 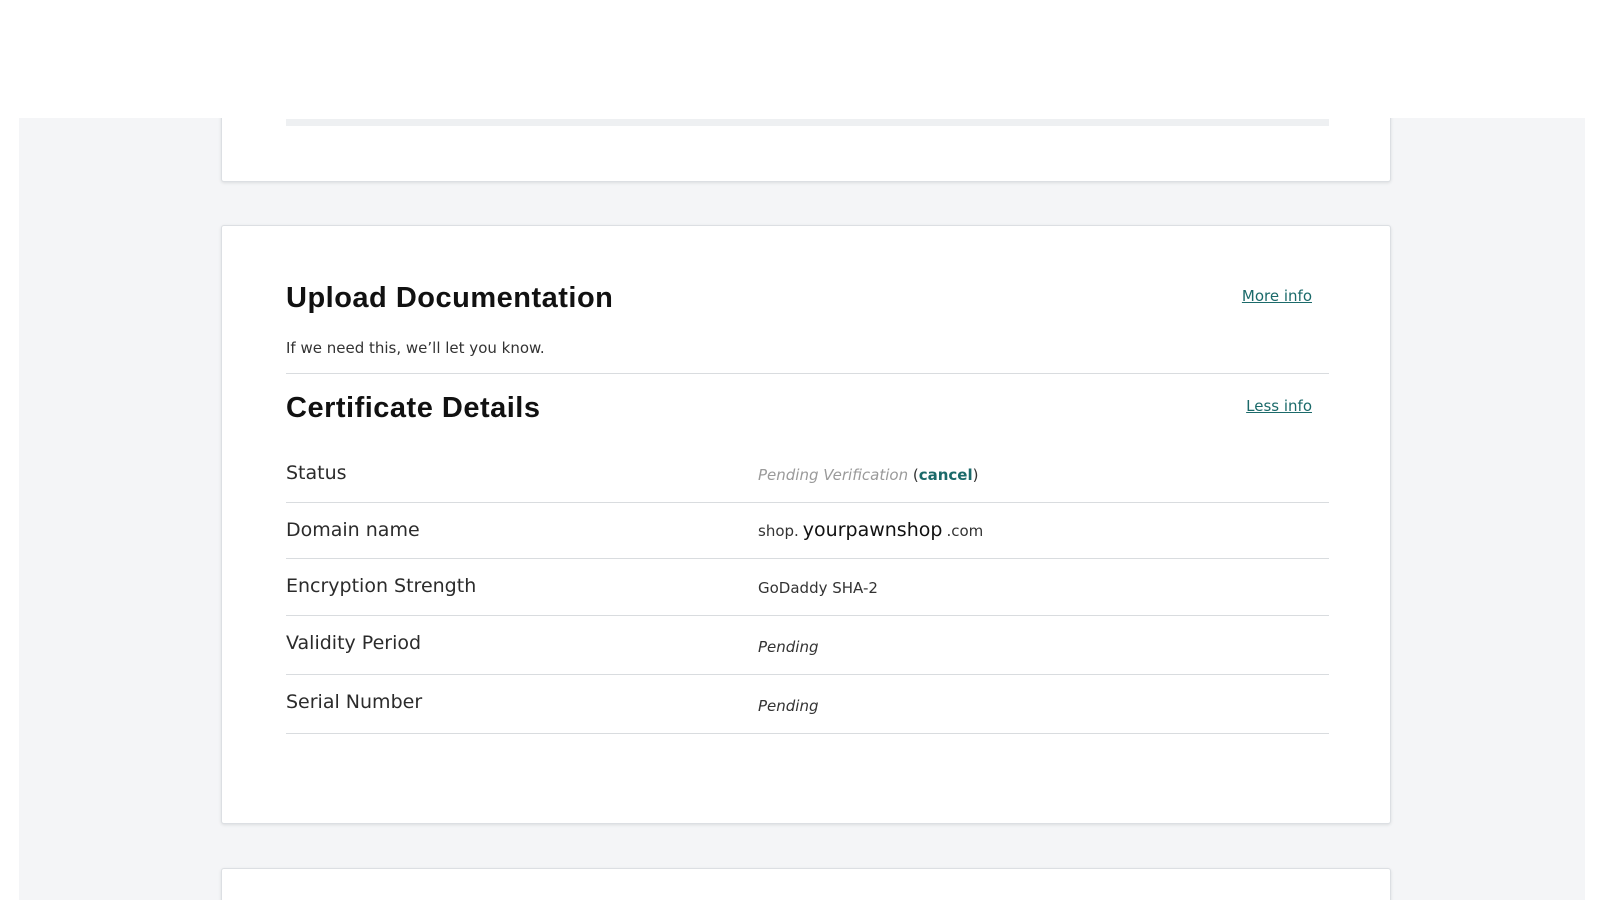 What do you see at coordinates (450, 298) in the screenshot?
I see `upload-documentation-title: Upload Documentation` at bounding box center [450, 298].